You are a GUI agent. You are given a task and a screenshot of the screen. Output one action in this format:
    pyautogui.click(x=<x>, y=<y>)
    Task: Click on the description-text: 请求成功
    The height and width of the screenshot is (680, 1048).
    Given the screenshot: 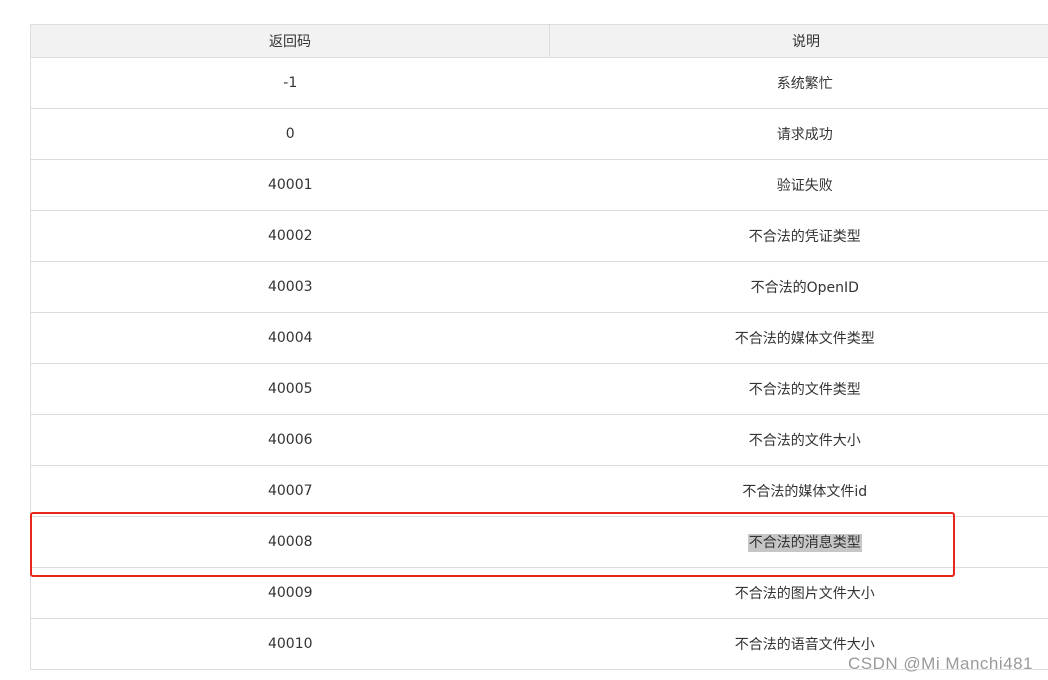 What is the action you would take?
    pyautogui.click(x=804, y=135)
    